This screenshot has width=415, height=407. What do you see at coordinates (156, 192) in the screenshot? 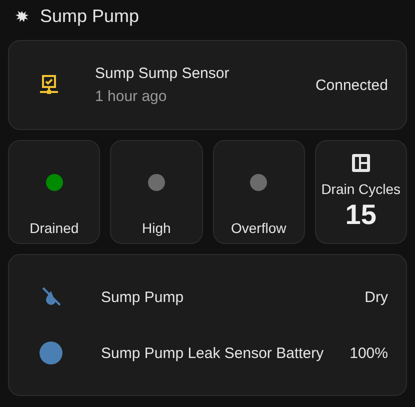
I see `status-tile: High` at bounding box center [156, 192].